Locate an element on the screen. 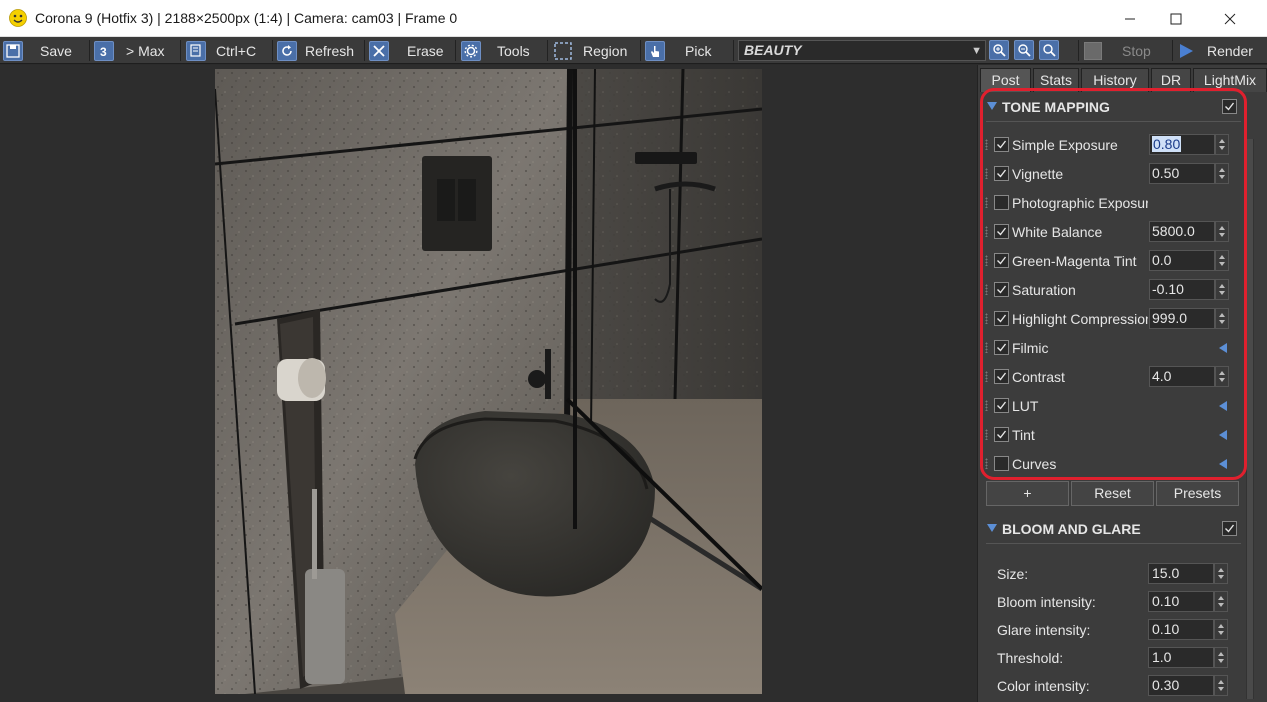  copy-button: Ctrl+C is located at coordinates (221, 50).